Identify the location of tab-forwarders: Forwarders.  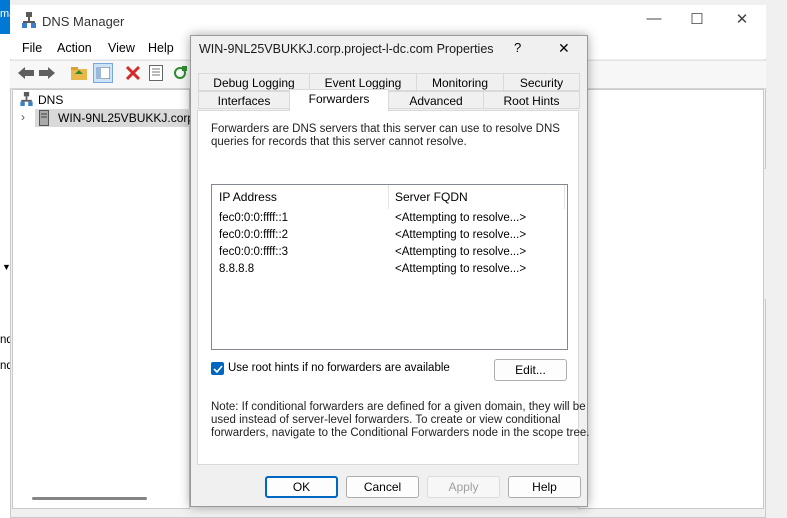
(339, 99).